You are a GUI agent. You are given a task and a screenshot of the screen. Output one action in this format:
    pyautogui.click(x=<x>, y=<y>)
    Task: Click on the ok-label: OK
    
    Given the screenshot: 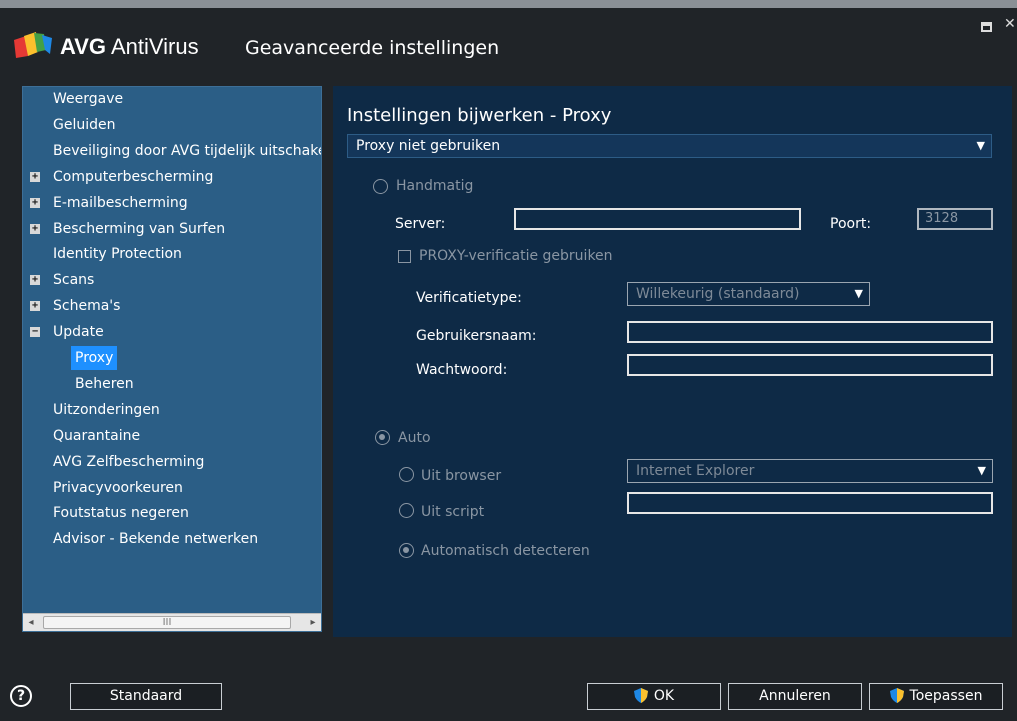 What is the action you would take?
    pyautogui.click(x=664, y=696)
    